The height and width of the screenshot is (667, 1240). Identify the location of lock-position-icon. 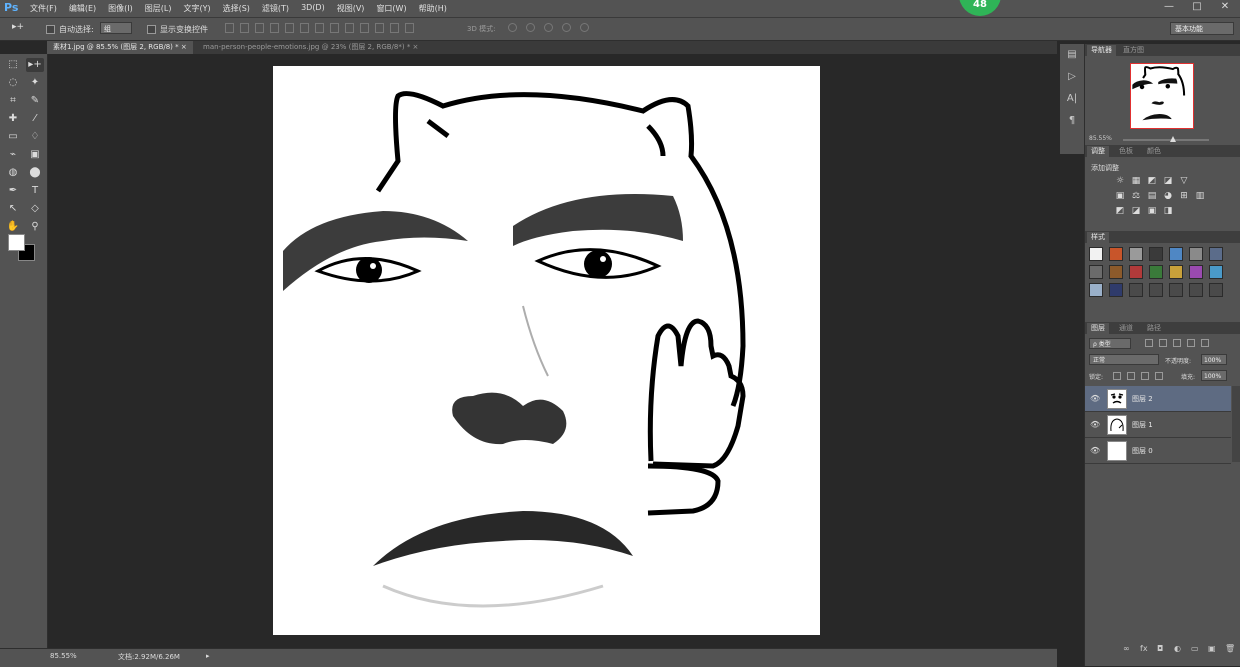
(1145, 376).